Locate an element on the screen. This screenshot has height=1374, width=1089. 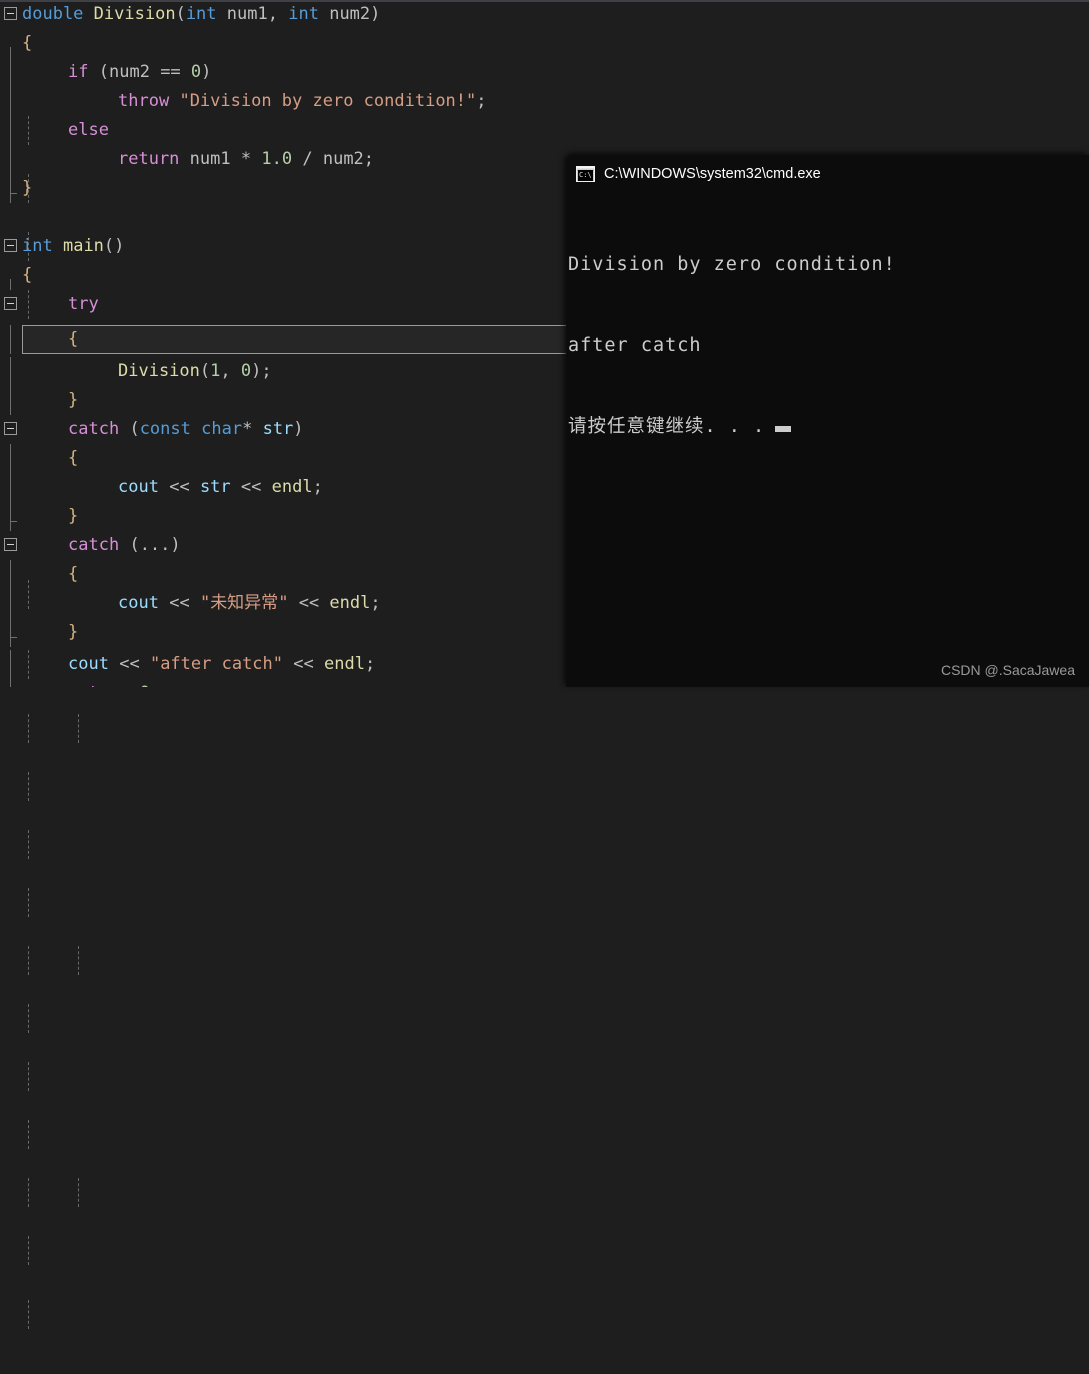
console-output-line-with-cursor: 请按任意键继续. . . is located at coordinates (828, 426).